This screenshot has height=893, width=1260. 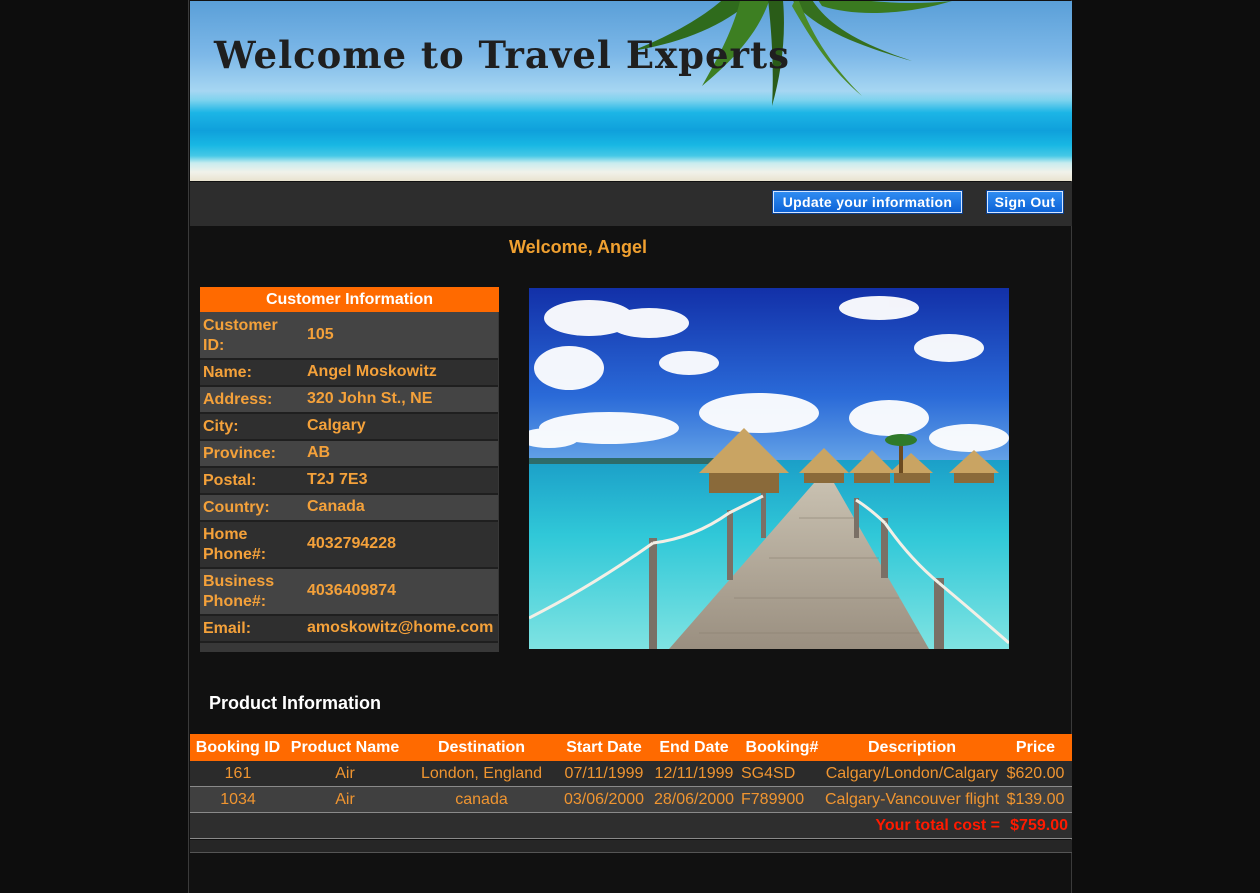 I want to click on customer-label: Business Phone#:, so click(x=239, y=591).